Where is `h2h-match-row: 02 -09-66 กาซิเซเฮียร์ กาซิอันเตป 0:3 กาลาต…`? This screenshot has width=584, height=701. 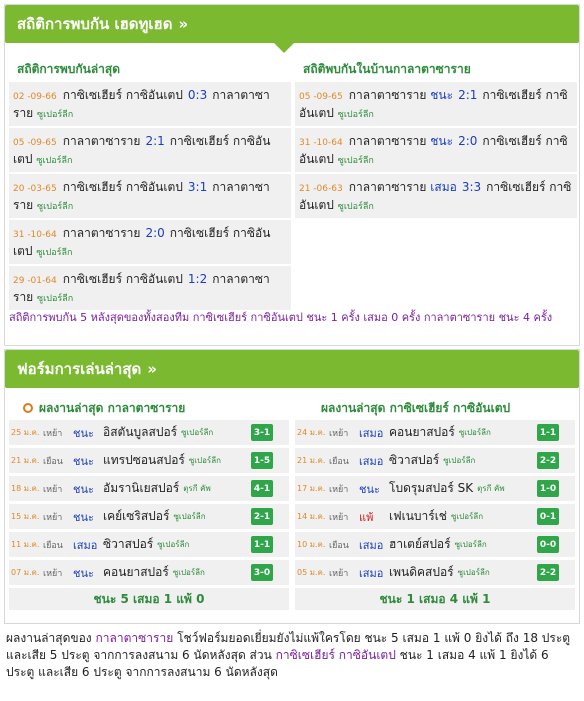 h2h-match-row: 02 -09-66 กาซิเซเฮียร์ กาซิอันเตป 0:3 กาลาต… is located at coordinates (150, 104).